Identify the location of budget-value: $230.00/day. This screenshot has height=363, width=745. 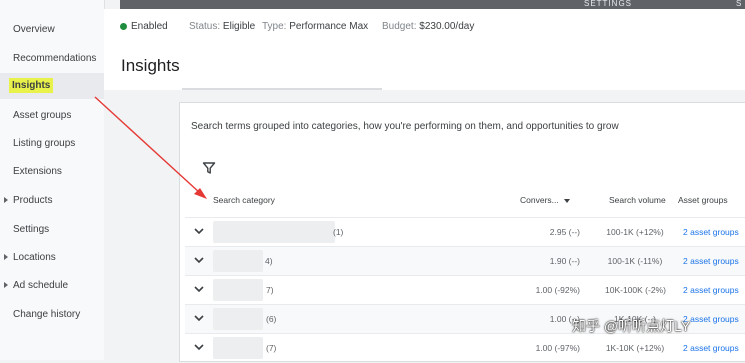
(447, 26).